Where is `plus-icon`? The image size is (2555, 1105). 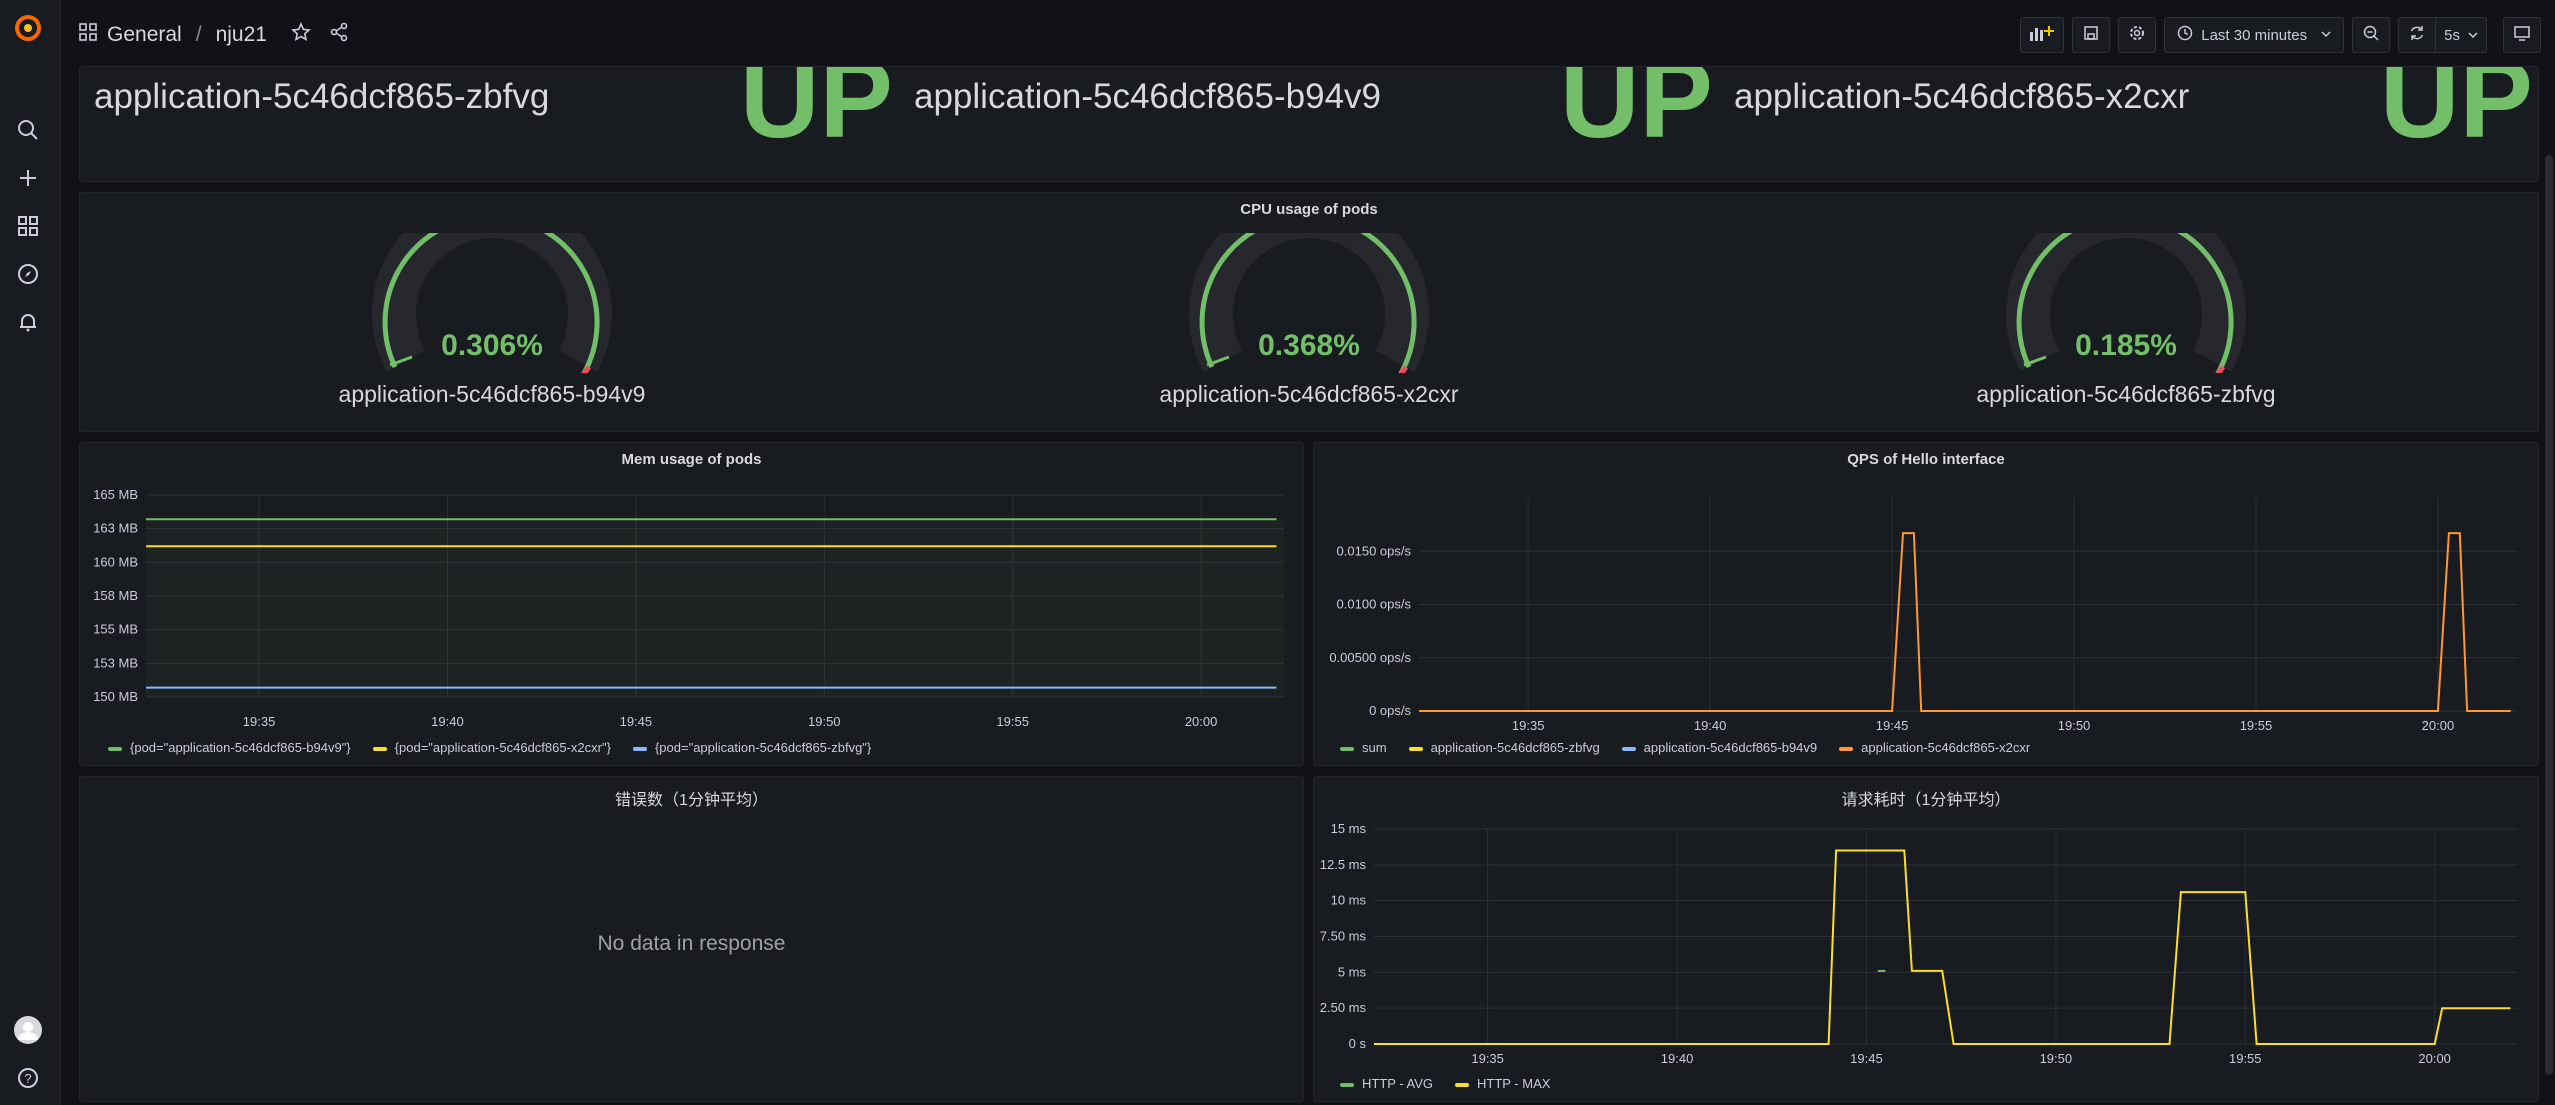
plus-icon is located at coordinates (28, 178).